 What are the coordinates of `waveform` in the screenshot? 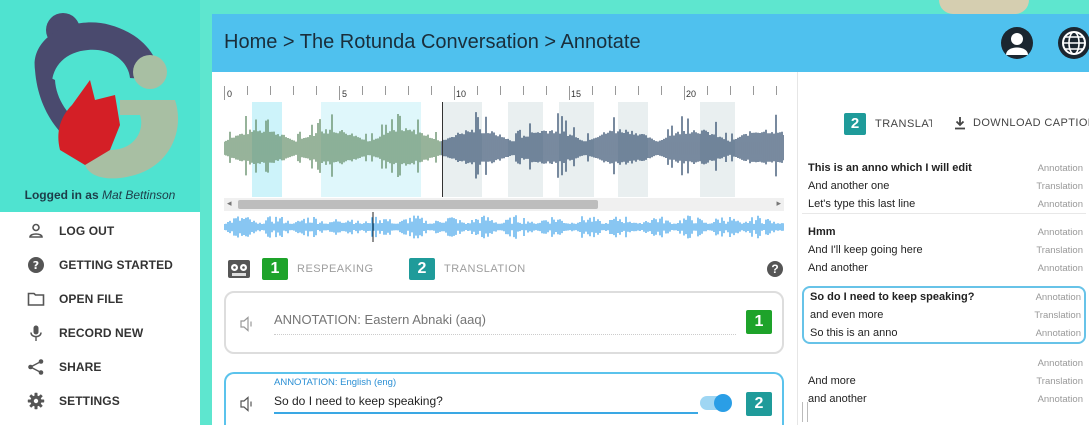 It's located at (504, 149).